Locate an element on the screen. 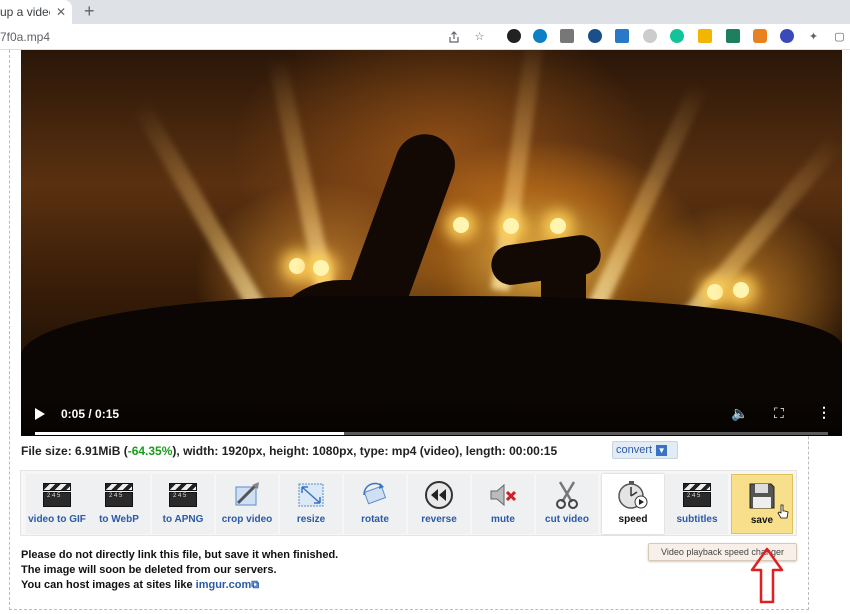 This screenshot has height=614, width=850. notice-line-3-prefix: You can host images at sites like is located at coordinates (108, 585).